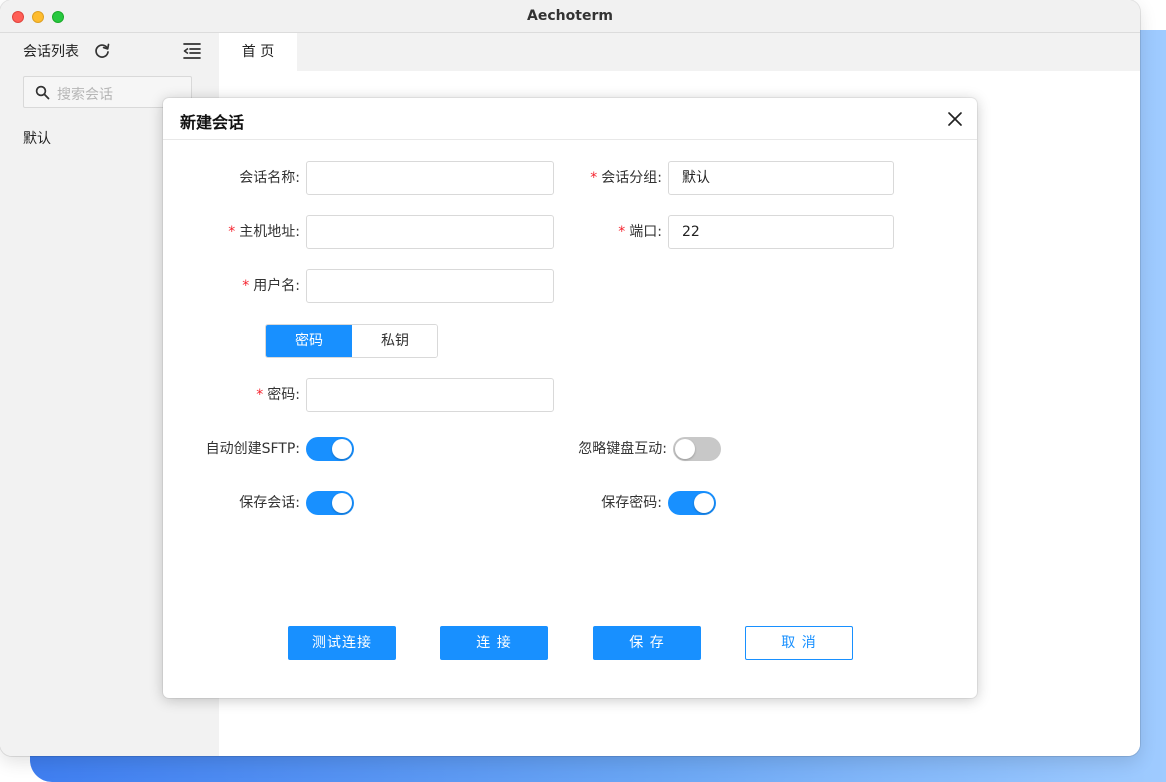 The image size is (1166, 782). I want to click on username-label: * 用户名:, so click(271, 286).